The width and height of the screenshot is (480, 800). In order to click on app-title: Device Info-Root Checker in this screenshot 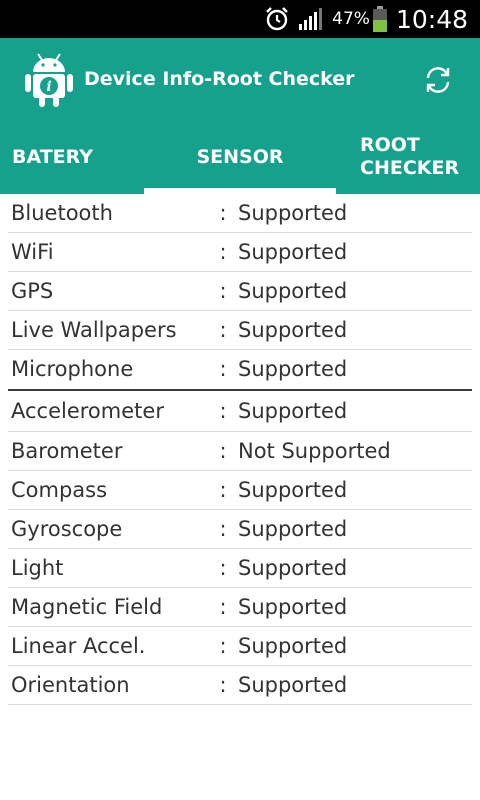, I will do `click(219, 79)`.